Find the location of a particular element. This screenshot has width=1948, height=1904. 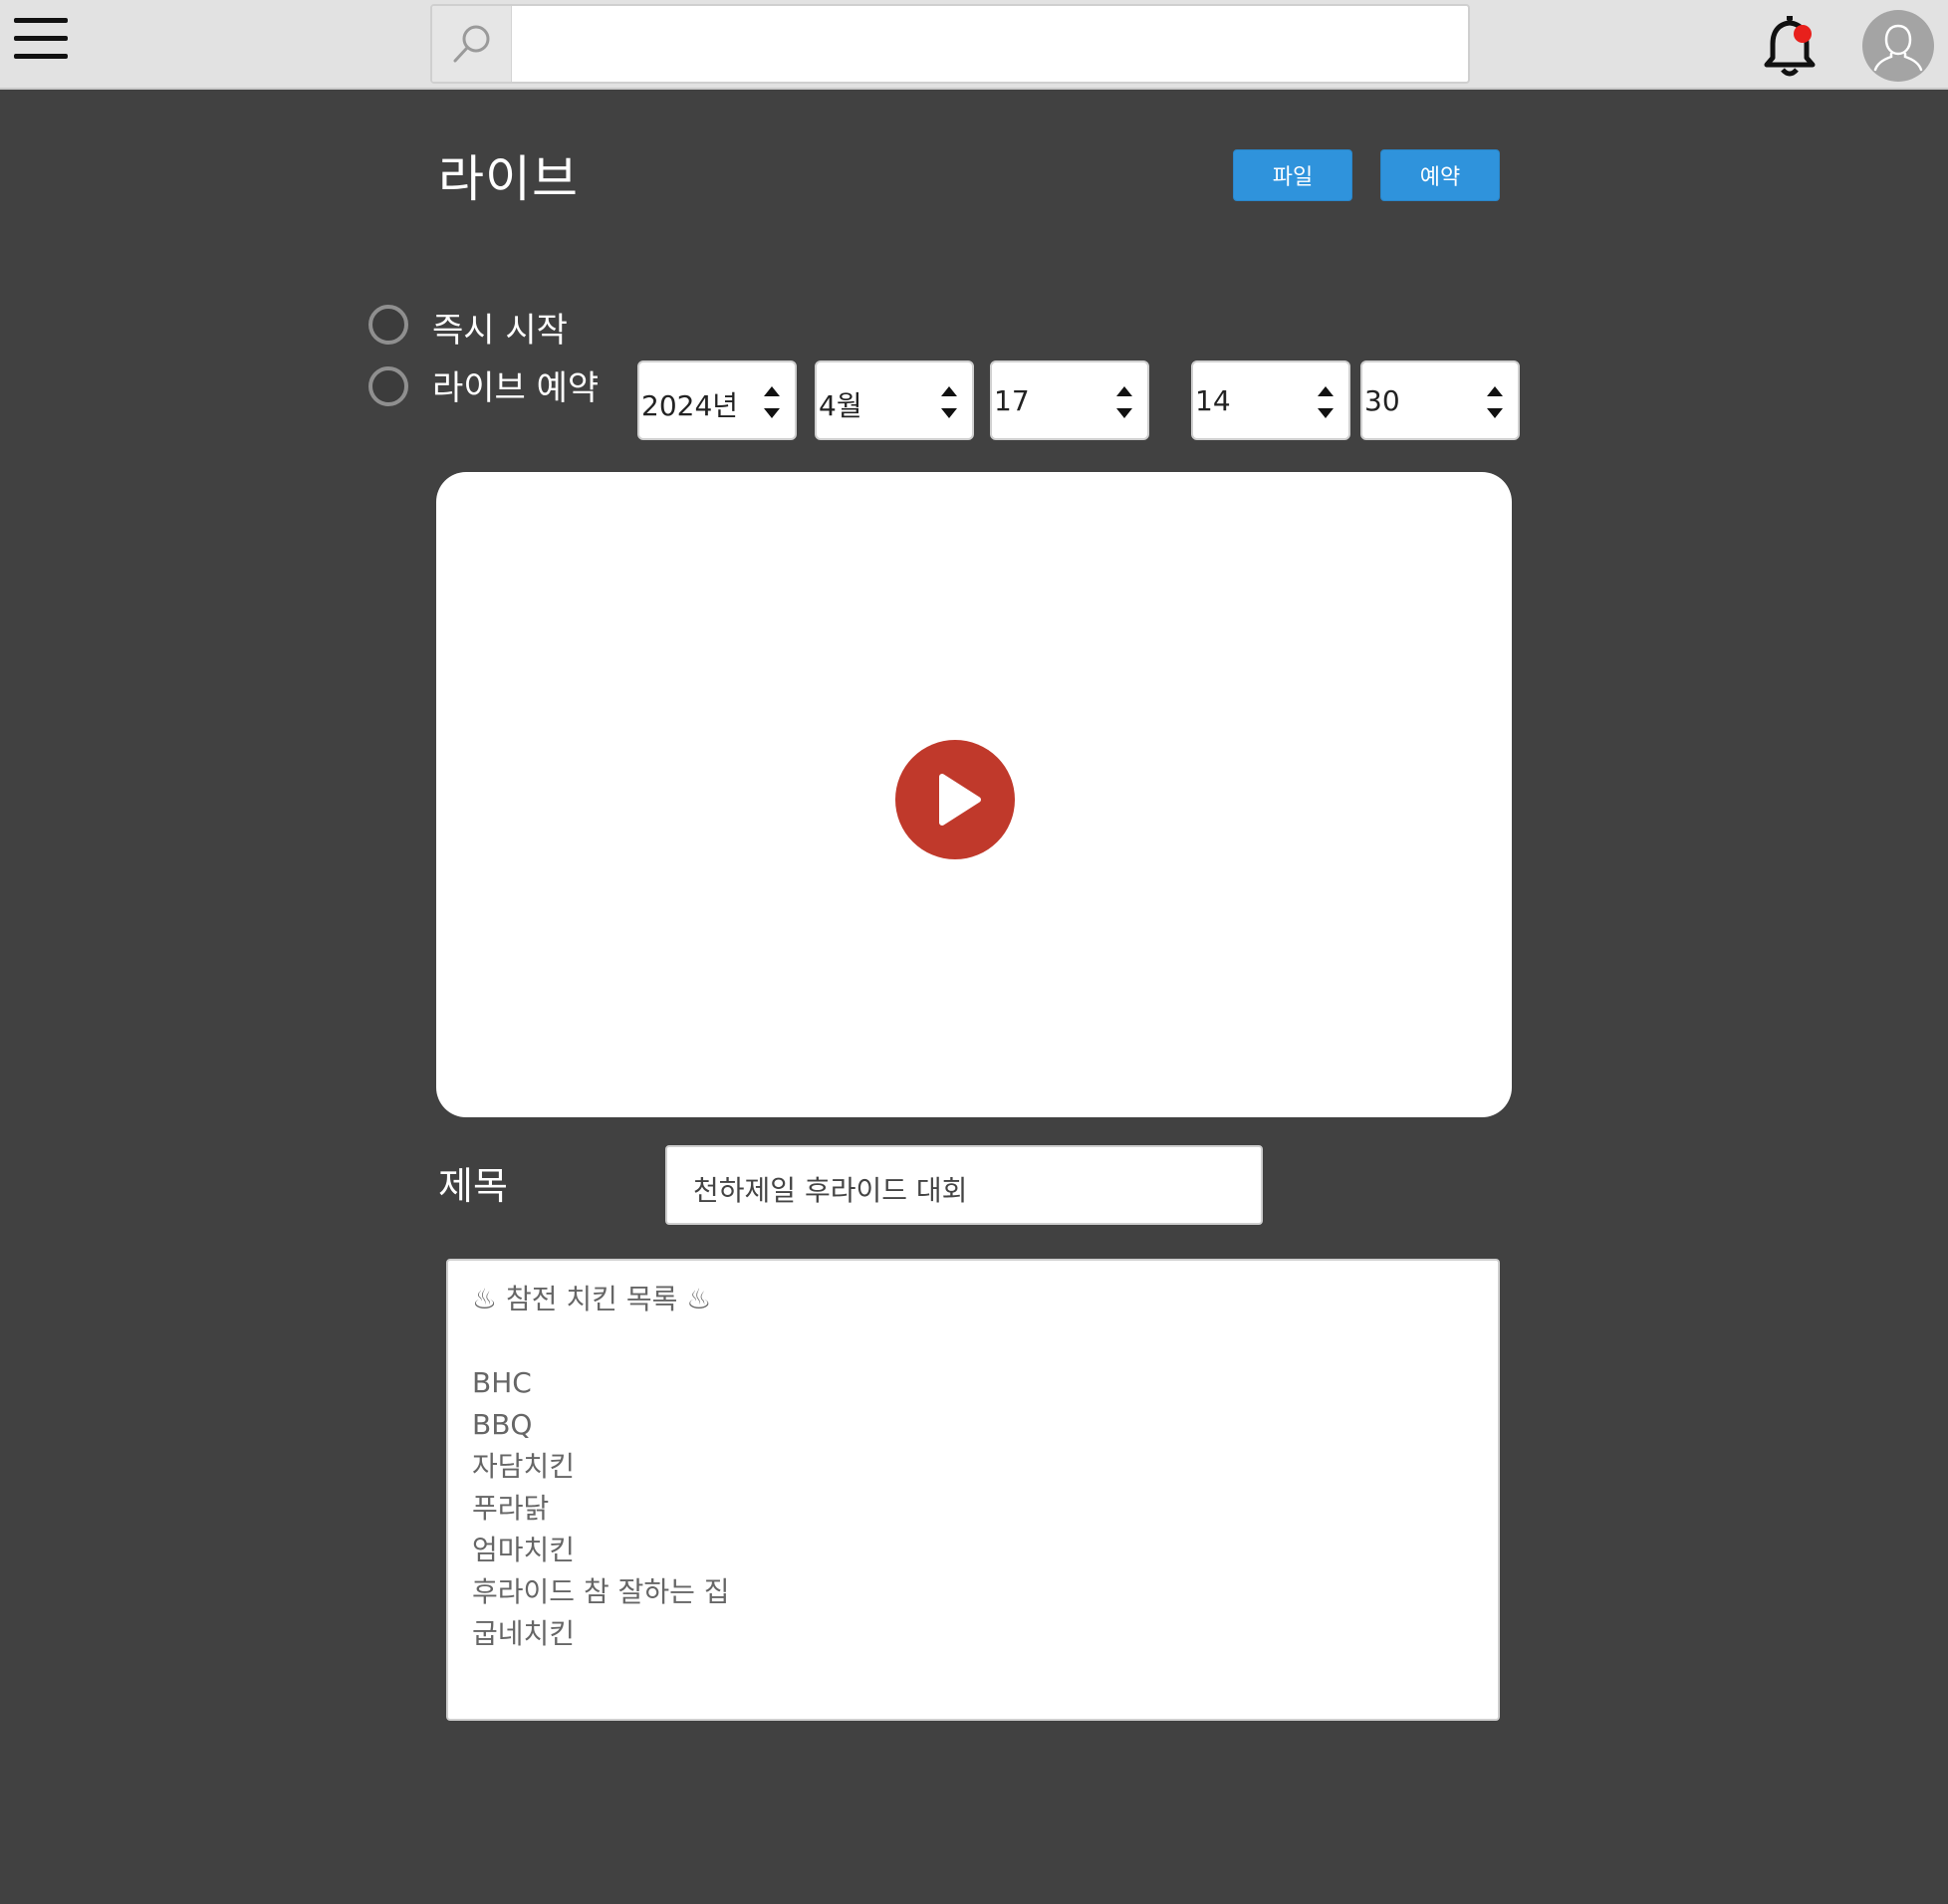

search-bar is located at coordinates (950, 44).